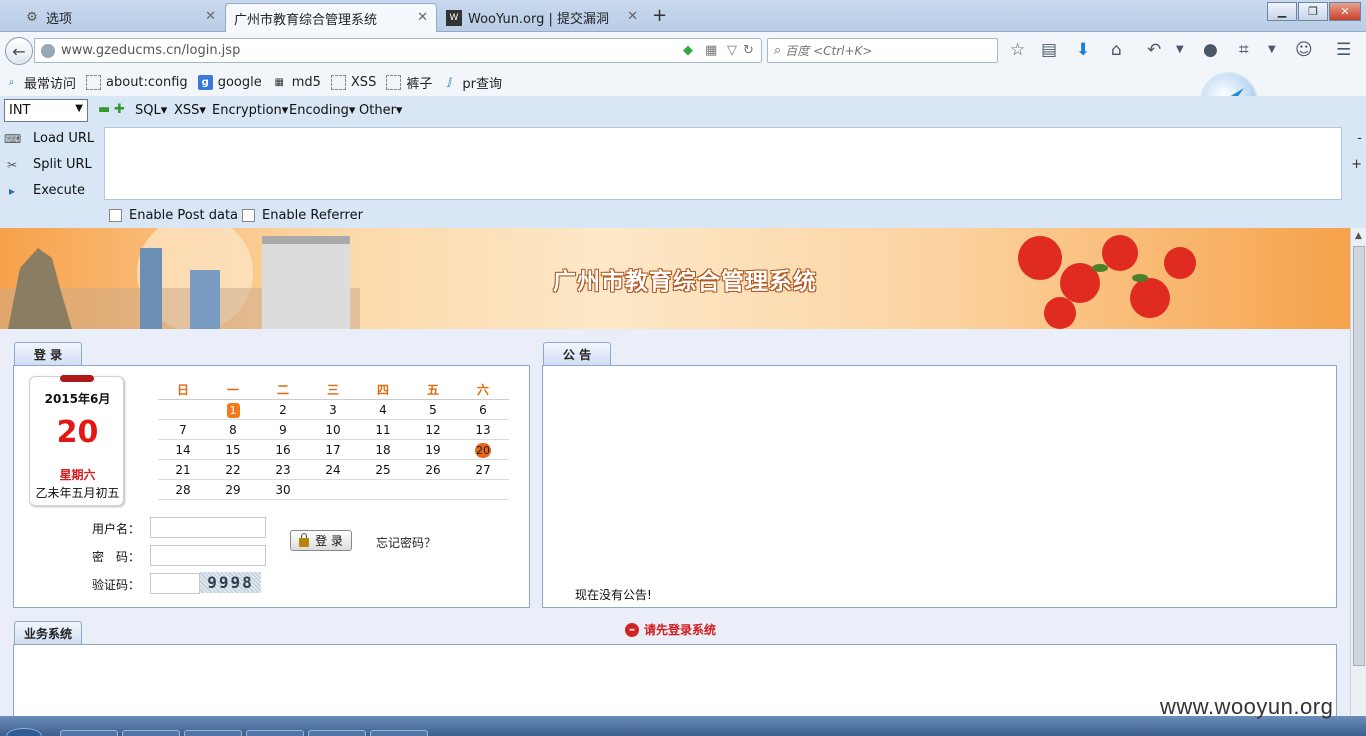 Image resolution: width=1366 pixels, height=736 pixels. Describe the element at coordinates (331, 17) in the screenshot. I see `tab-gzeducms: 广州市教育综合管理系统 ✕` at that location.